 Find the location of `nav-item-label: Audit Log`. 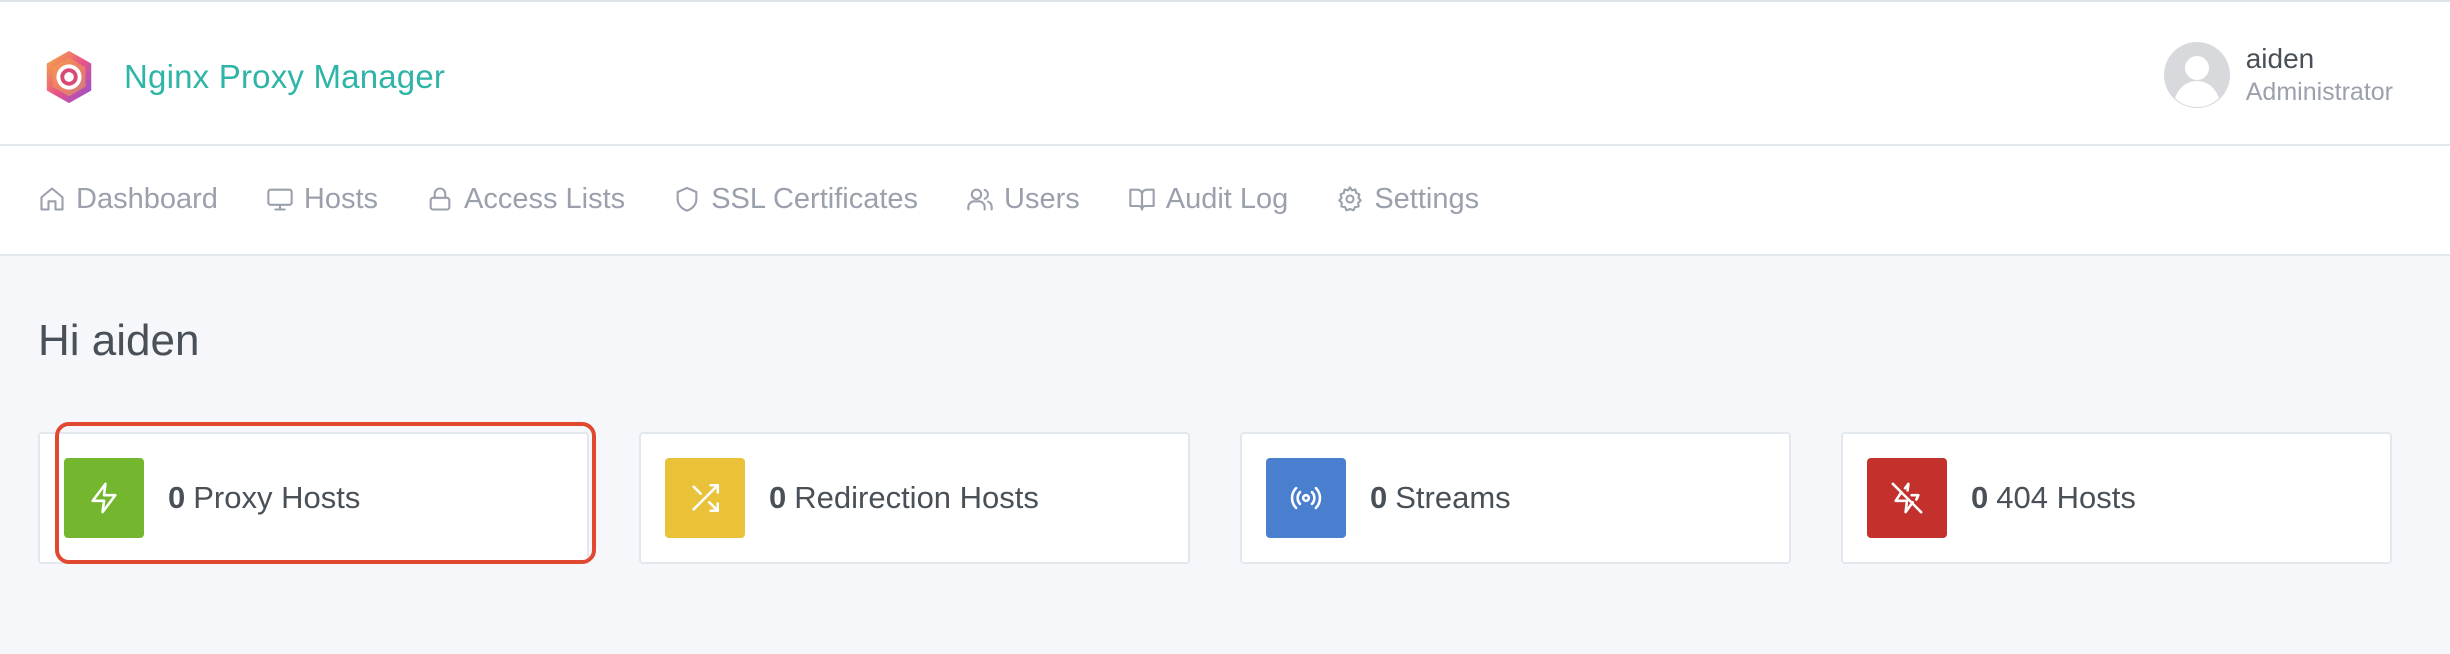

nav-item-label: Audit Log is located at coordinates (1227, 198).